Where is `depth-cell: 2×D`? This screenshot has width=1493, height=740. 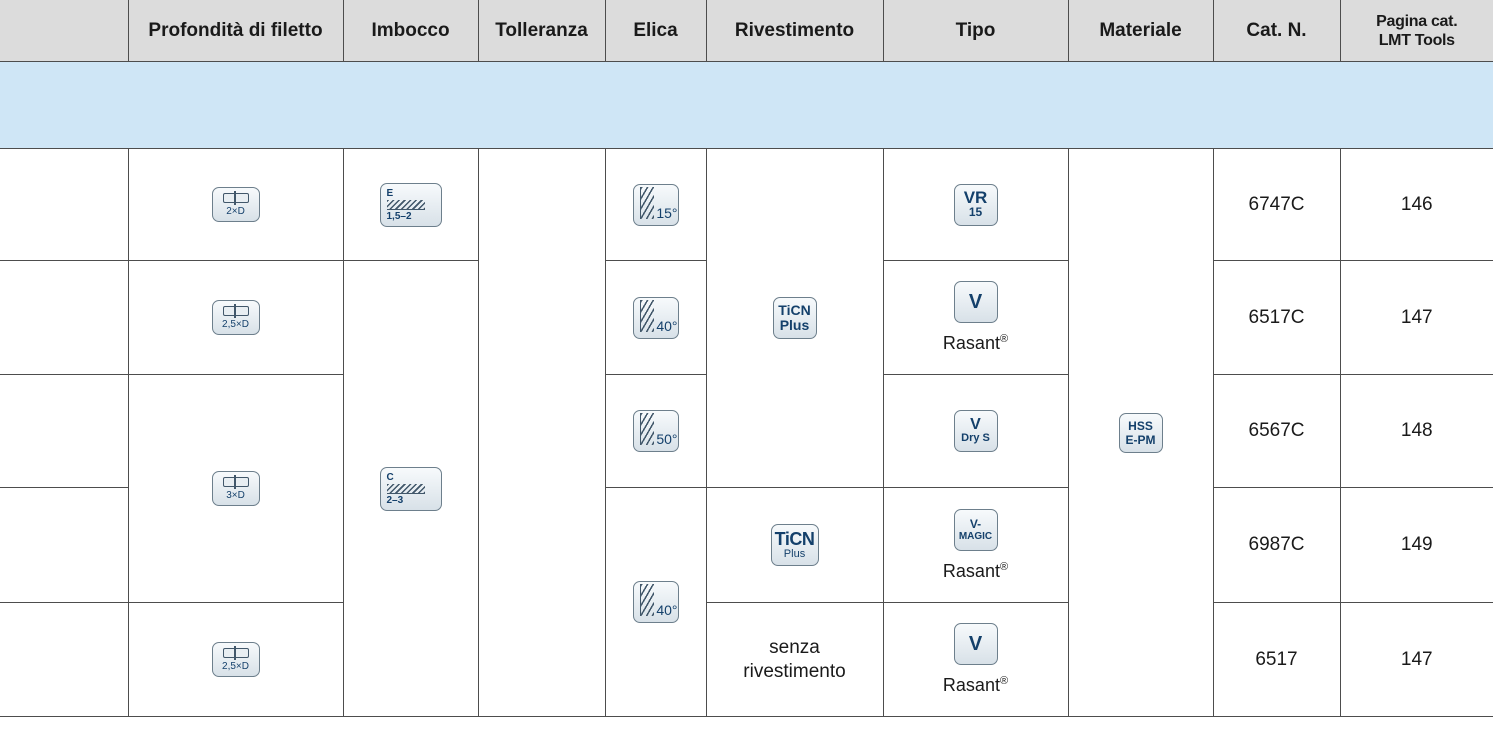
depth-cell: 2×D is located at coordinates (235, 204).